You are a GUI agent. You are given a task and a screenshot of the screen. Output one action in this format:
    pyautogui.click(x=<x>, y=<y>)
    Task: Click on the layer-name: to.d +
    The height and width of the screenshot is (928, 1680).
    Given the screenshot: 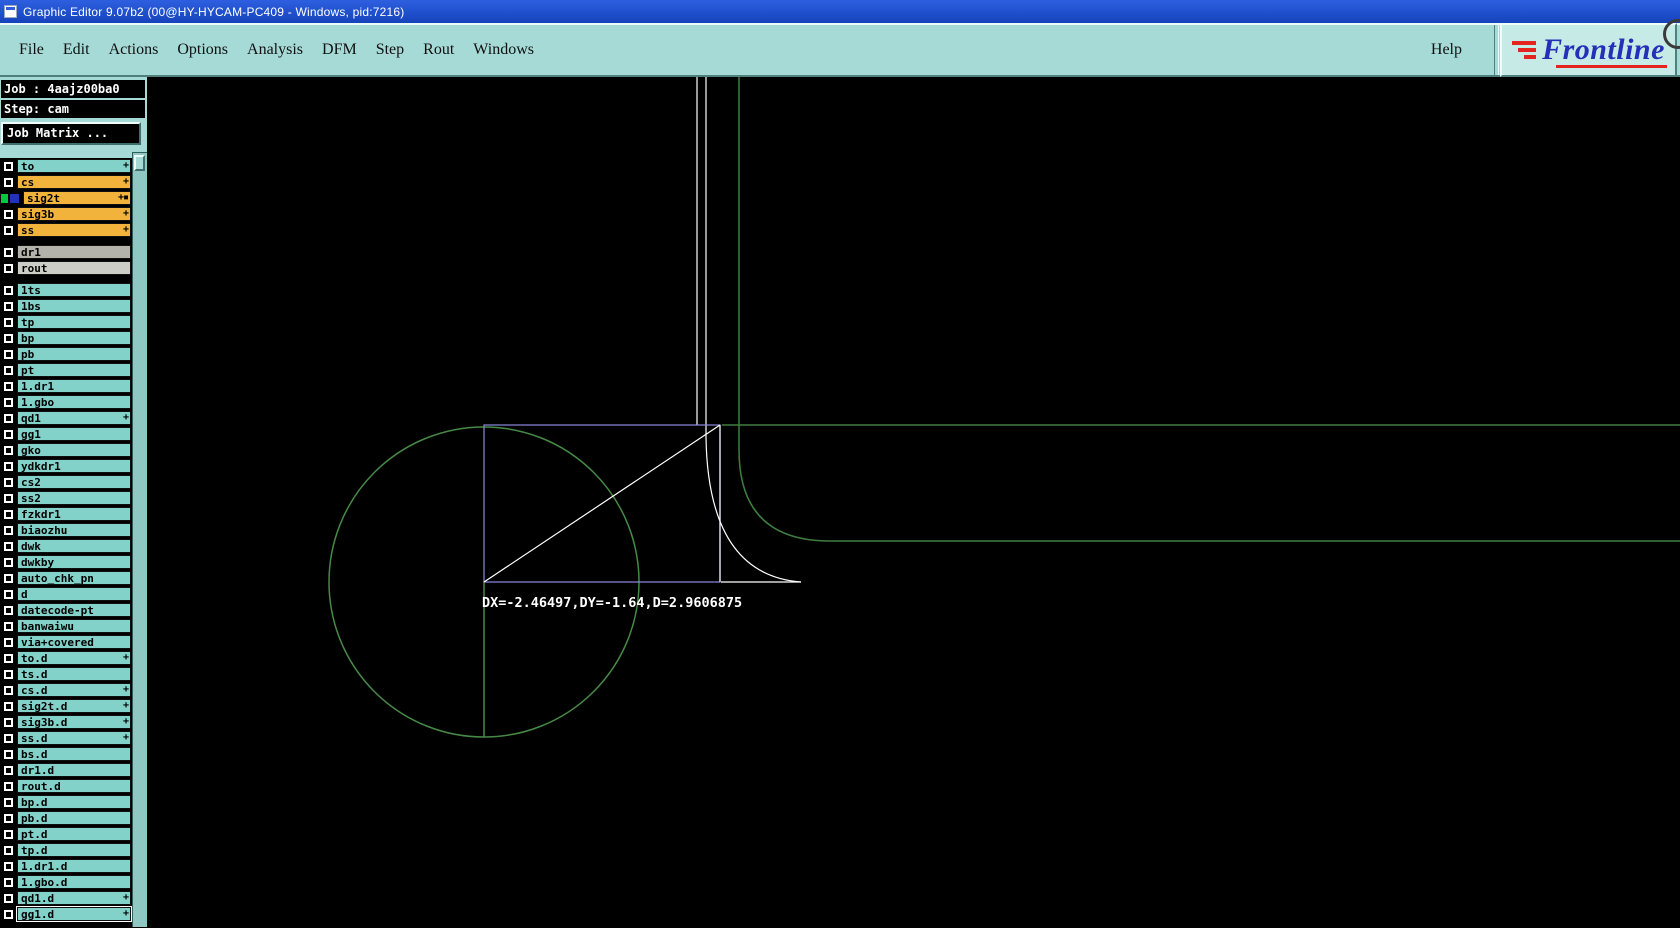 What is the action you would take?
    pyautogui.click(x=74, y=658)
    